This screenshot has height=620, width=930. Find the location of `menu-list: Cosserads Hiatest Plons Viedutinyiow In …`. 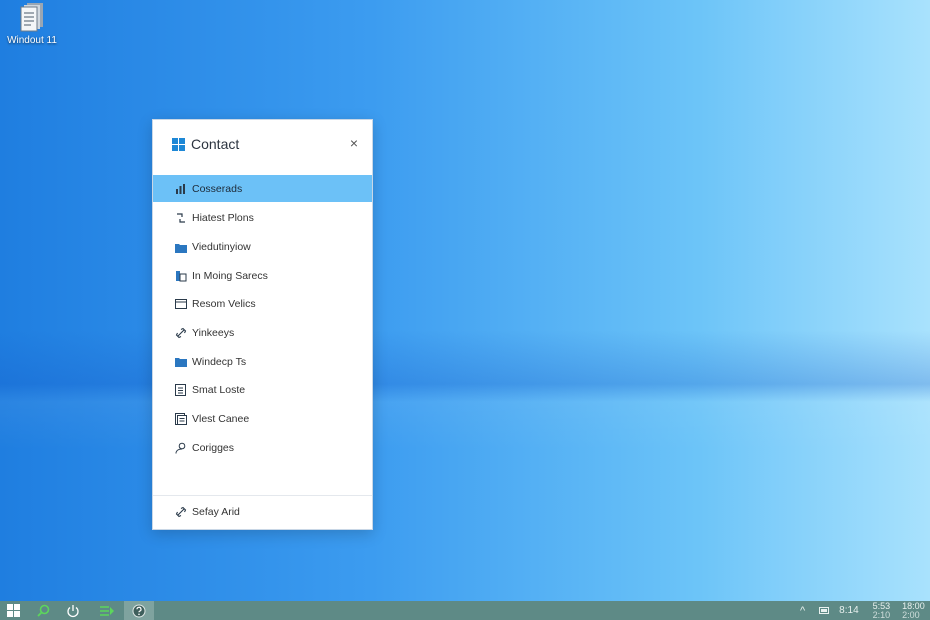

menu-list: Cosserads Hiatest Plons Viedutinyiow In … is located at coordinates (262, 318).